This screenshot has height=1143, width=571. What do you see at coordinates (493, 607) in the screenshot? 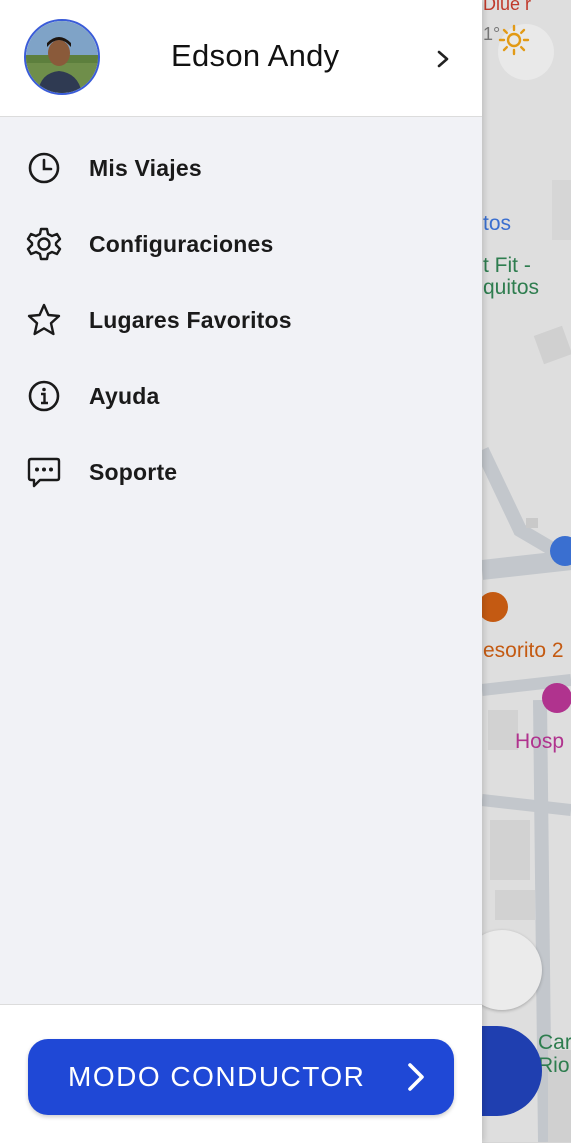
I see `map-poi-restaurant` at bounding box center [493, 607].